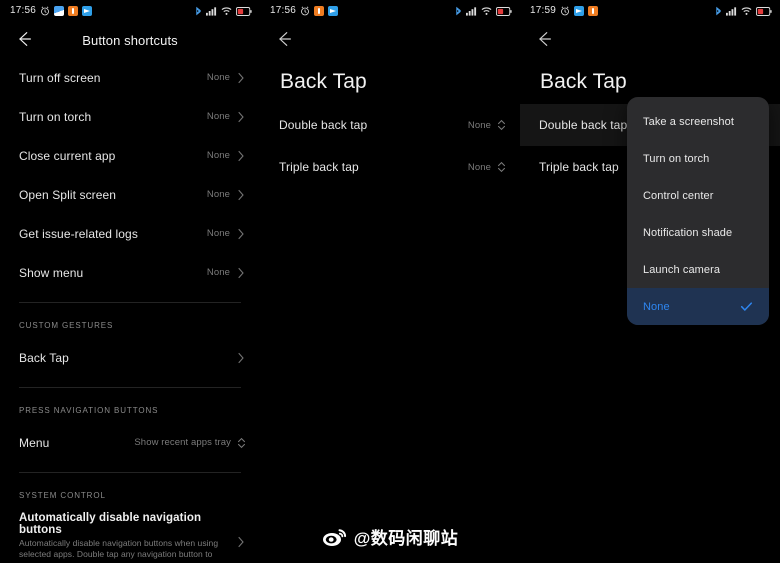  I want to click on list-item-label: Turn off screen, so click(60, 77).